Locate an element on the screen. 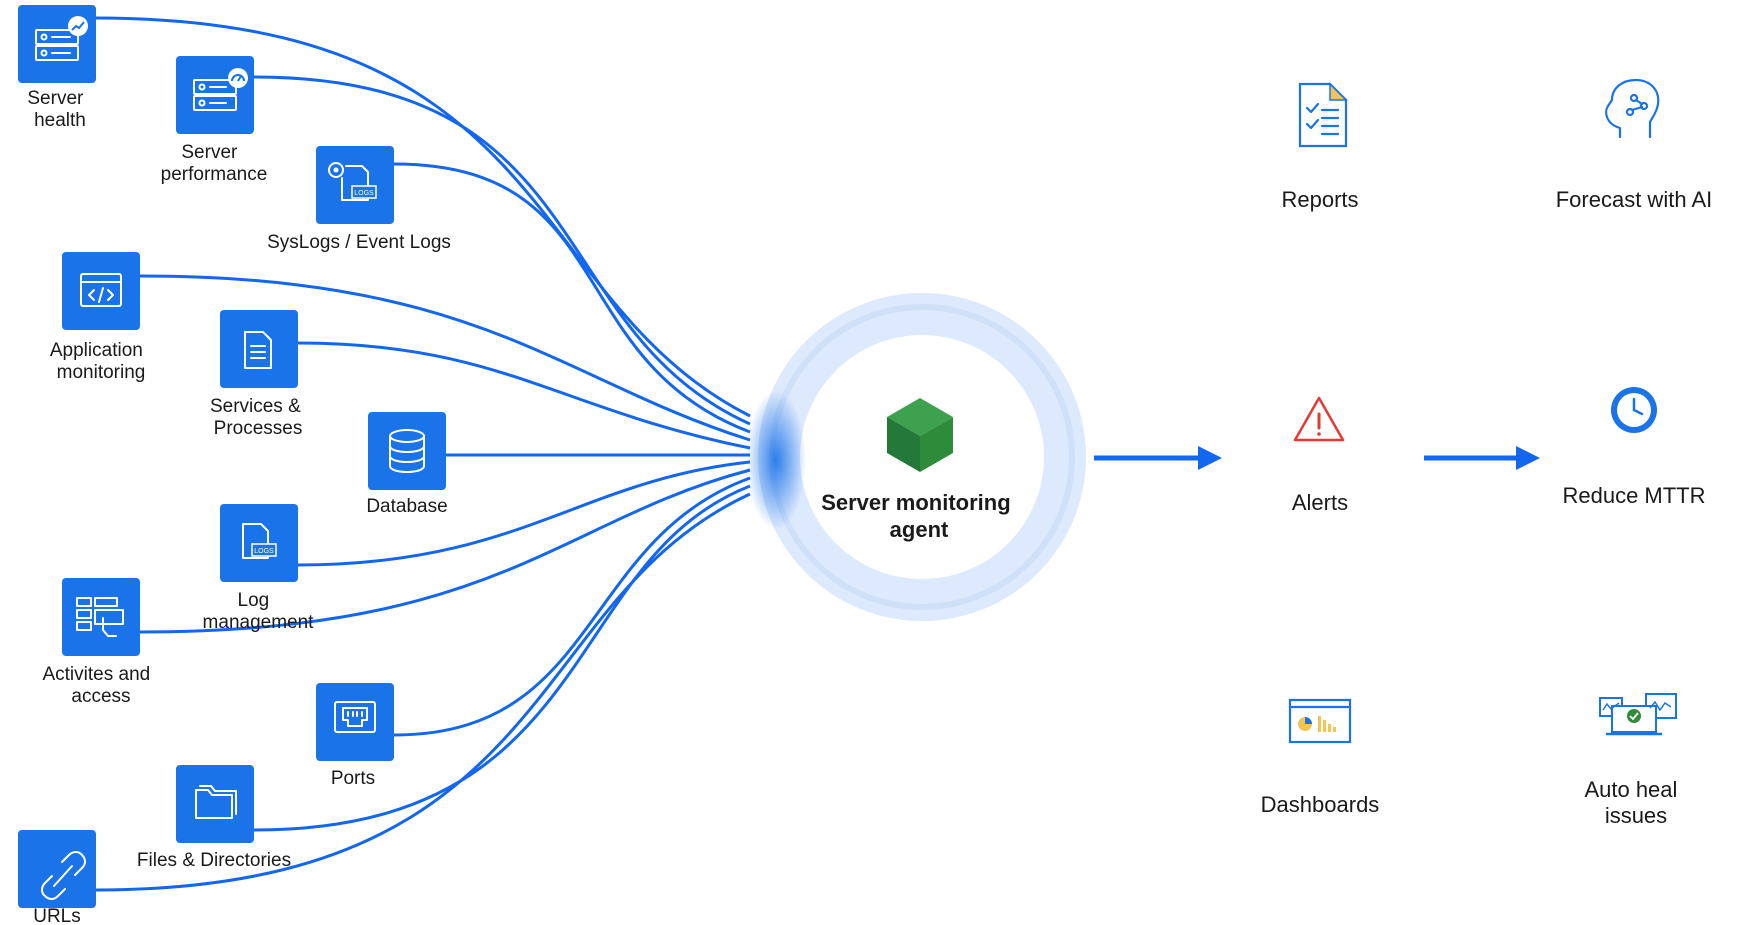 Image resolution: width=1763 pixels, height=925 pixels. output-forecast-ai: Forecast with AI is located at coordinates (1634, 145).